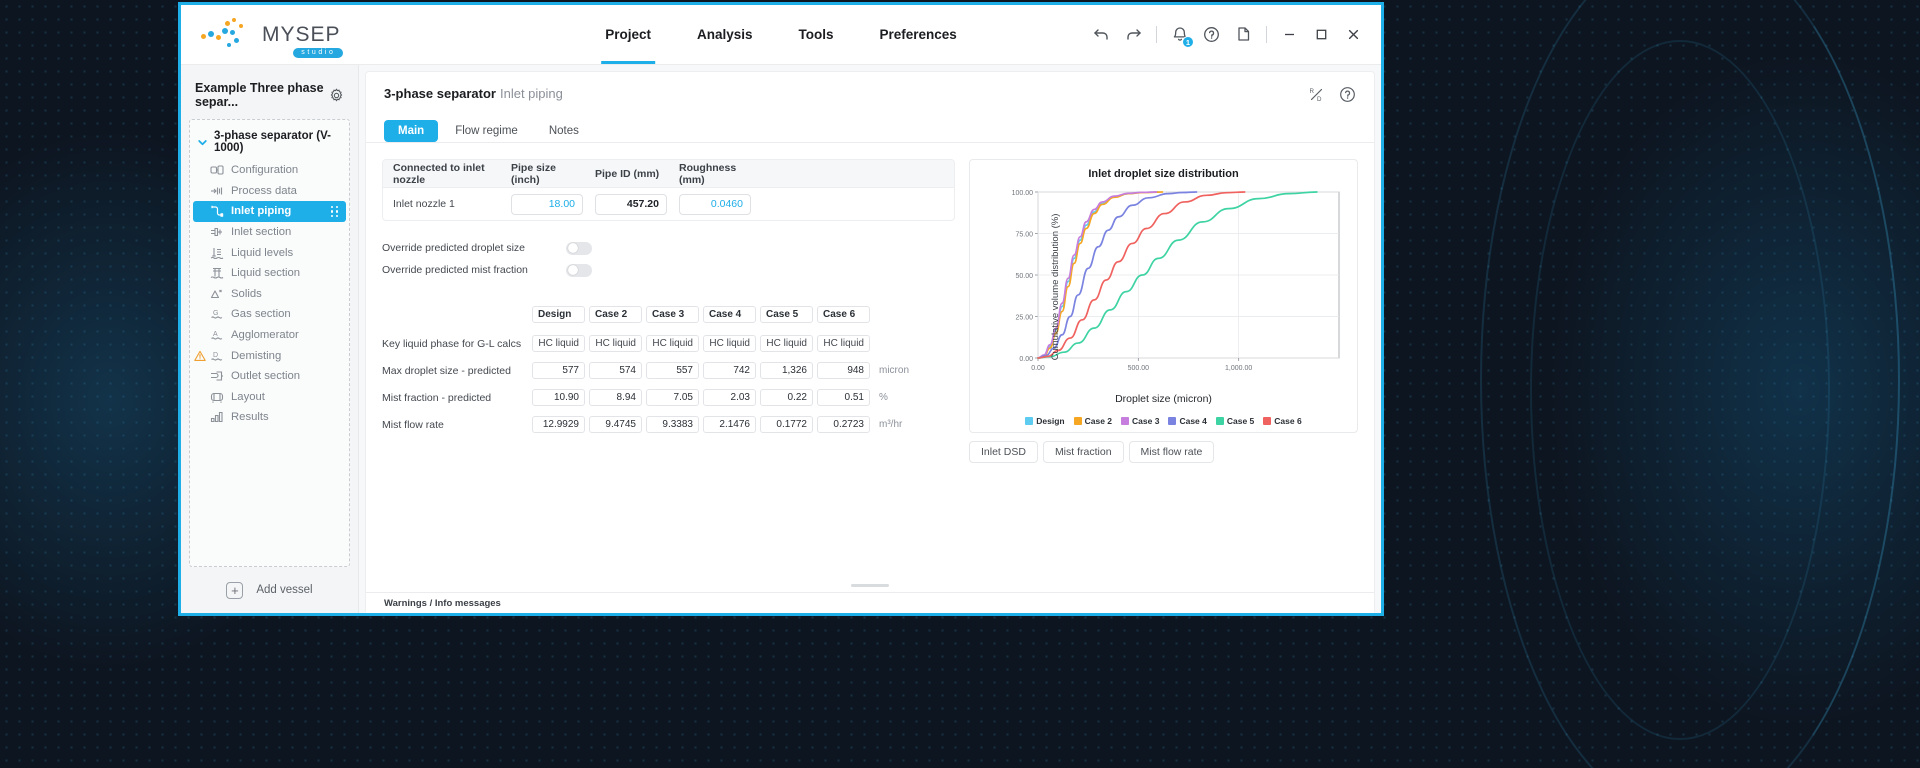 The width and height of the screenshot is (1920, 768). Describe the element at coordinates (269, 417) in the screenshot. I see `sidebar-item-results: Results` at that location.